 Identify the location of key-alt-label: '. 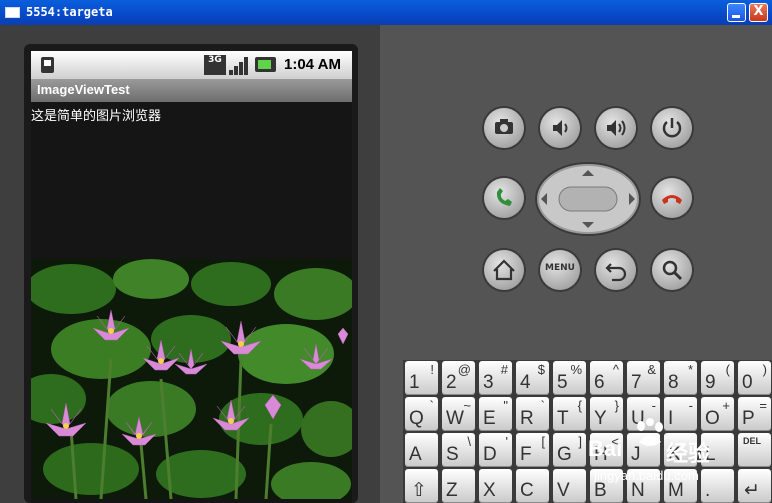
(506, 441).